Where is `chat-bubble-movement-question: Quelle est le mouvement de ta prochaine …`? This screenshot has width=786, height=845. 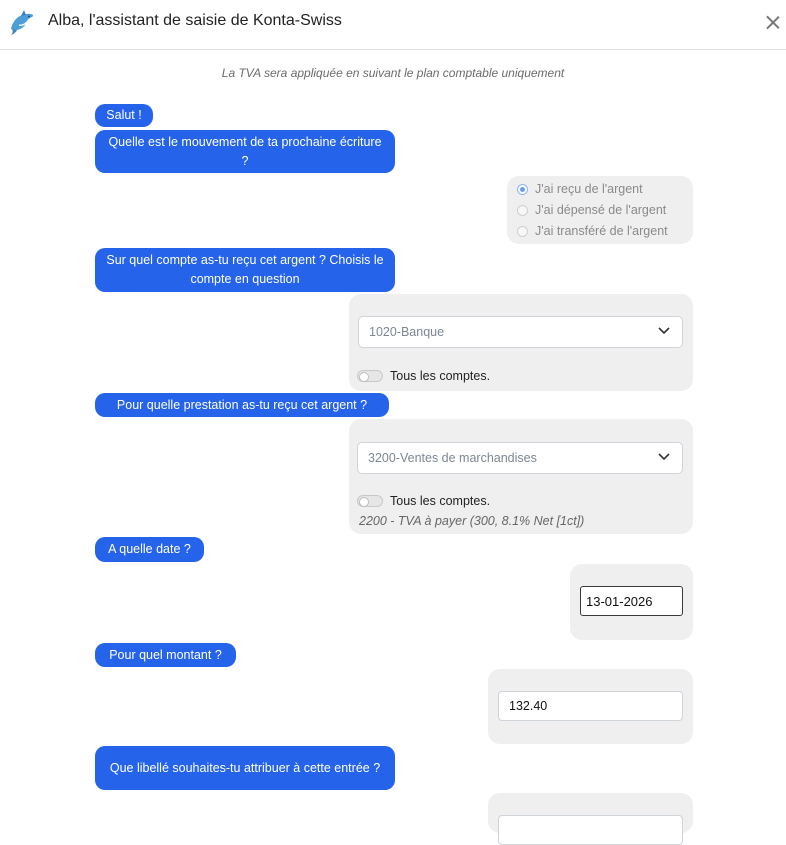
chat-bubble-movement-question: Quelle est le mouvement de ta prochaine … is located at coordinates (245, 151).